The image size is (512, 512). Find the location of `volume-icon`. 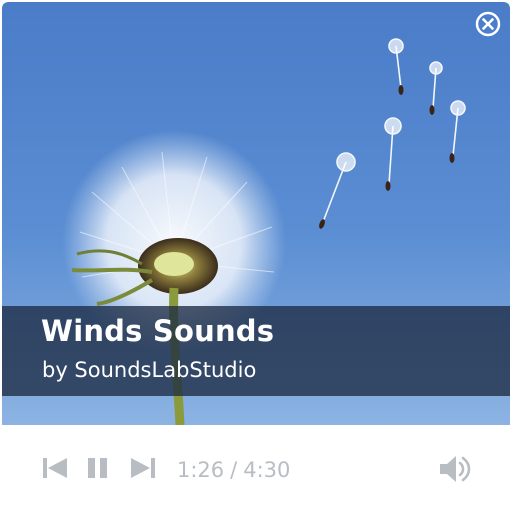

volume-icon is located at coordinates (455, 469).